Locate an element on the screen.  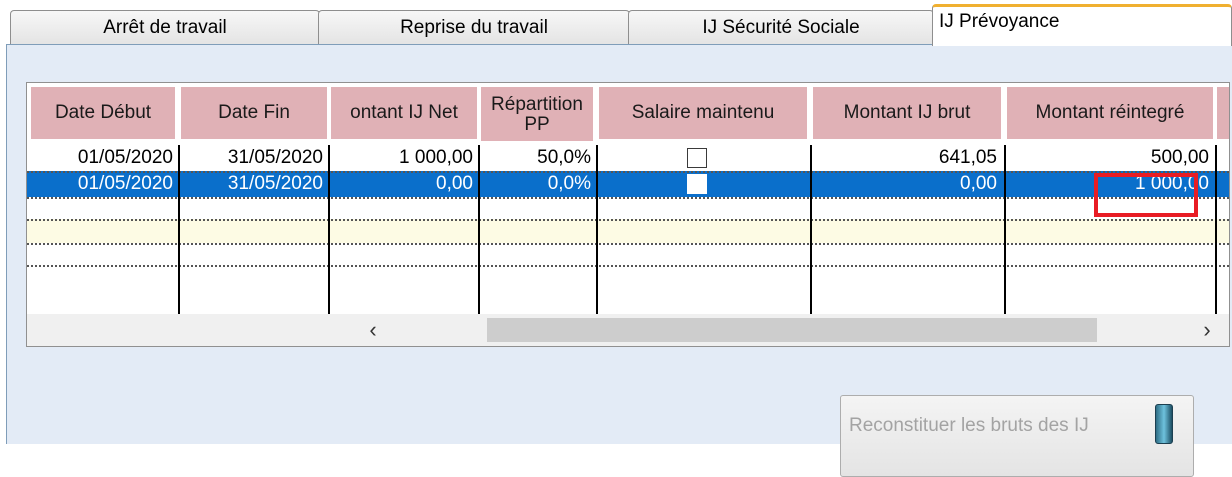
tab-label: IJ Sécurité Sociale is located at coordinates (781, 27).